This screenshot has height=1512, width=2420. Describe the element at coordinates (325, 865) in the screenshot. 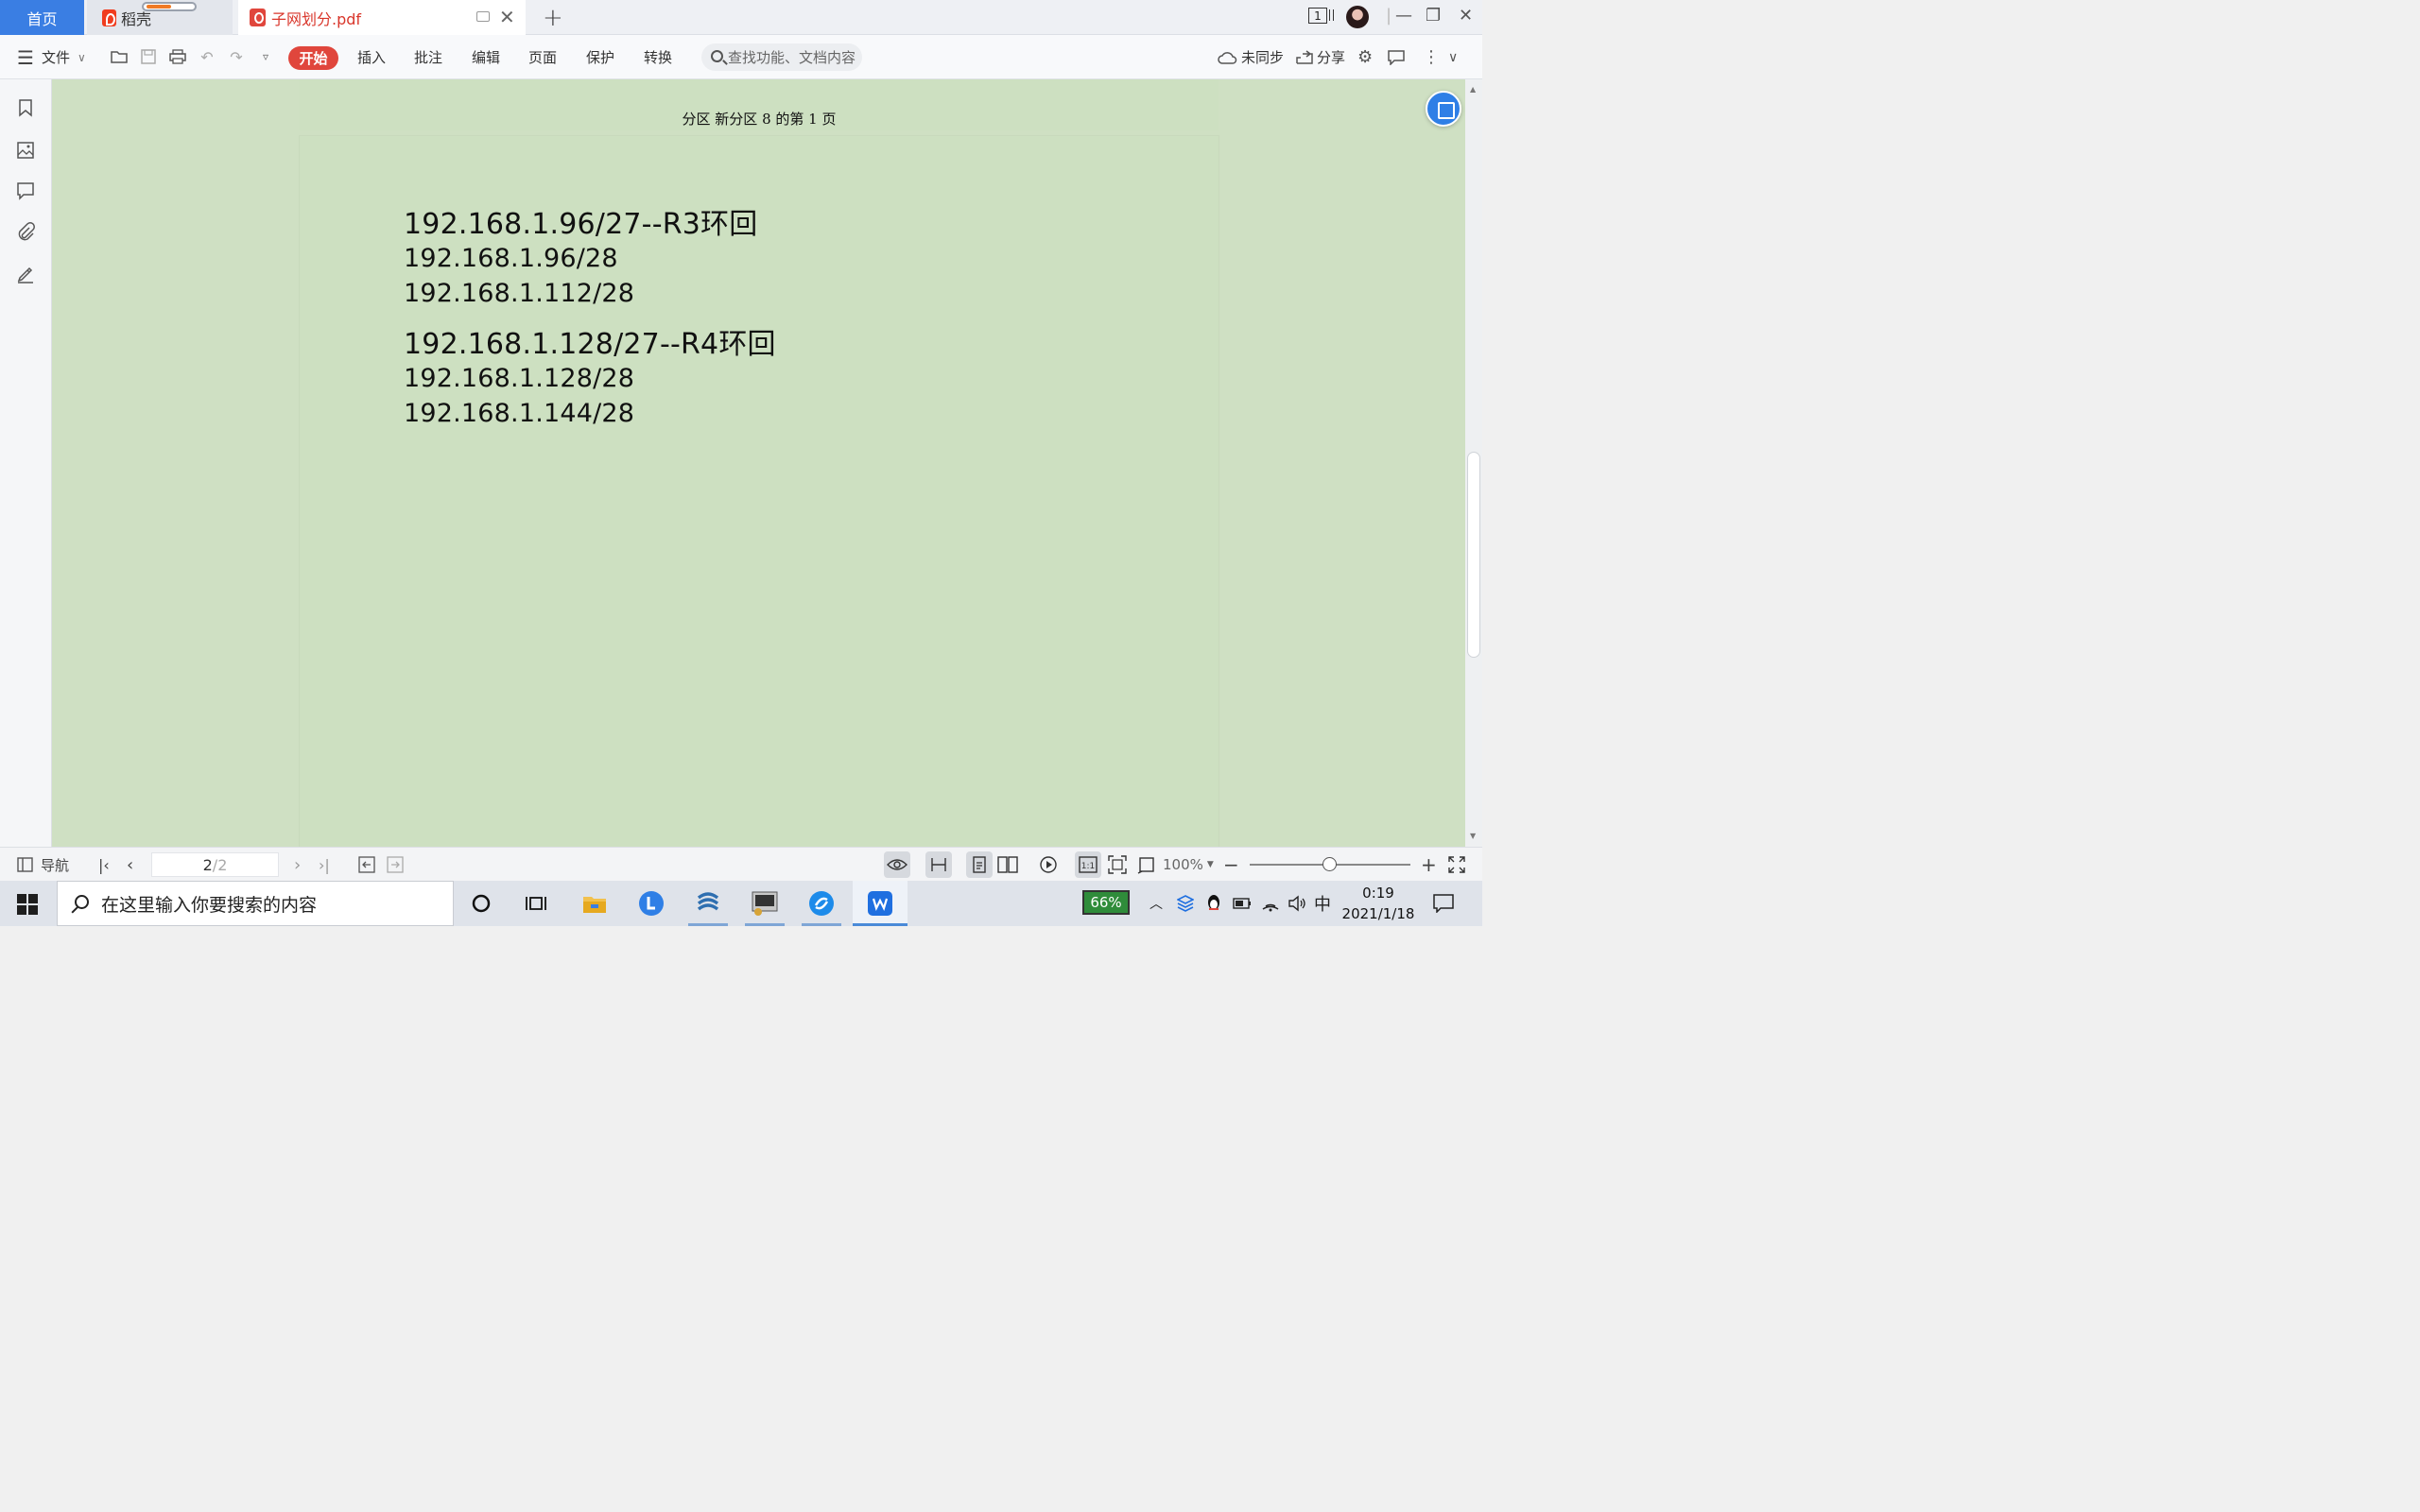

I see `last-page-icon: ›|` at that location.